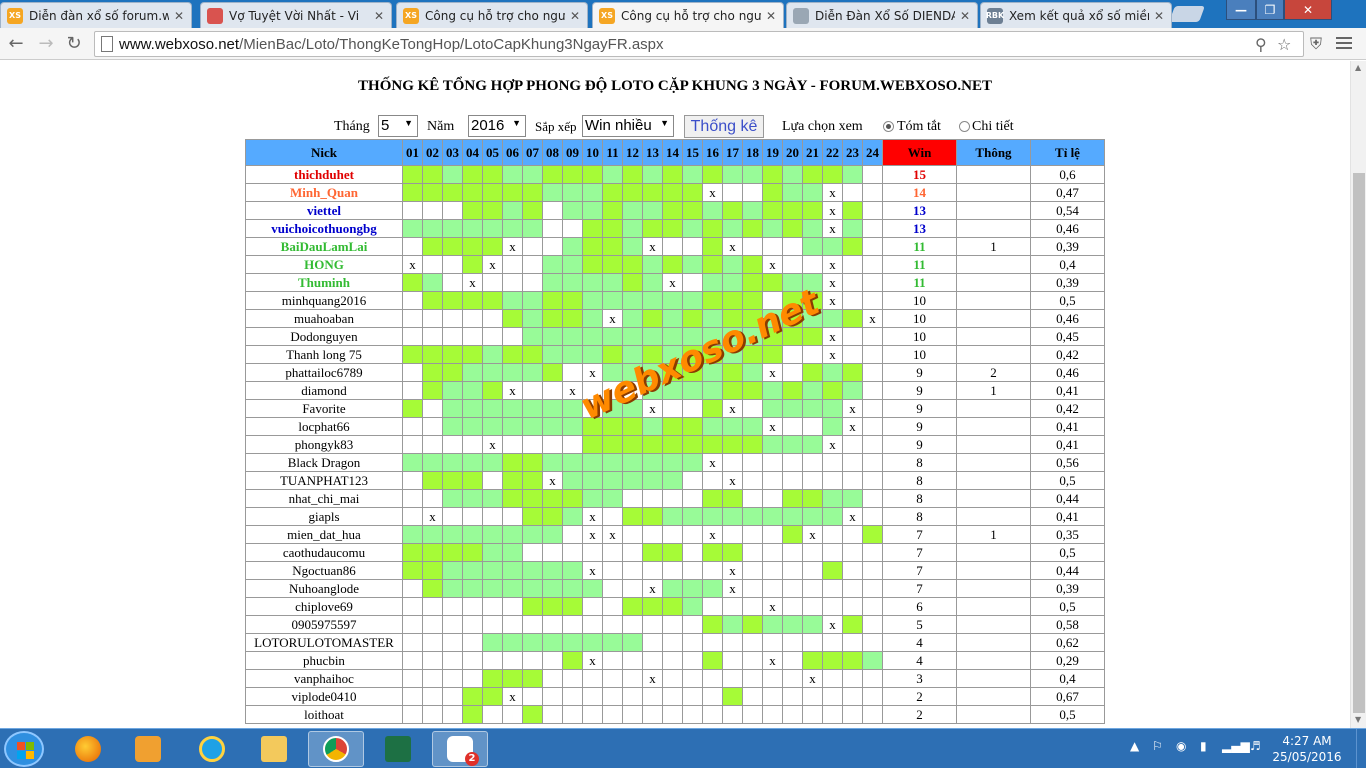 The image size is (1366, 768). Describe the element at coordinates (1307, 749) in the screenshot. I see `clock: 4:27 AM 25/05/2016` at that location.